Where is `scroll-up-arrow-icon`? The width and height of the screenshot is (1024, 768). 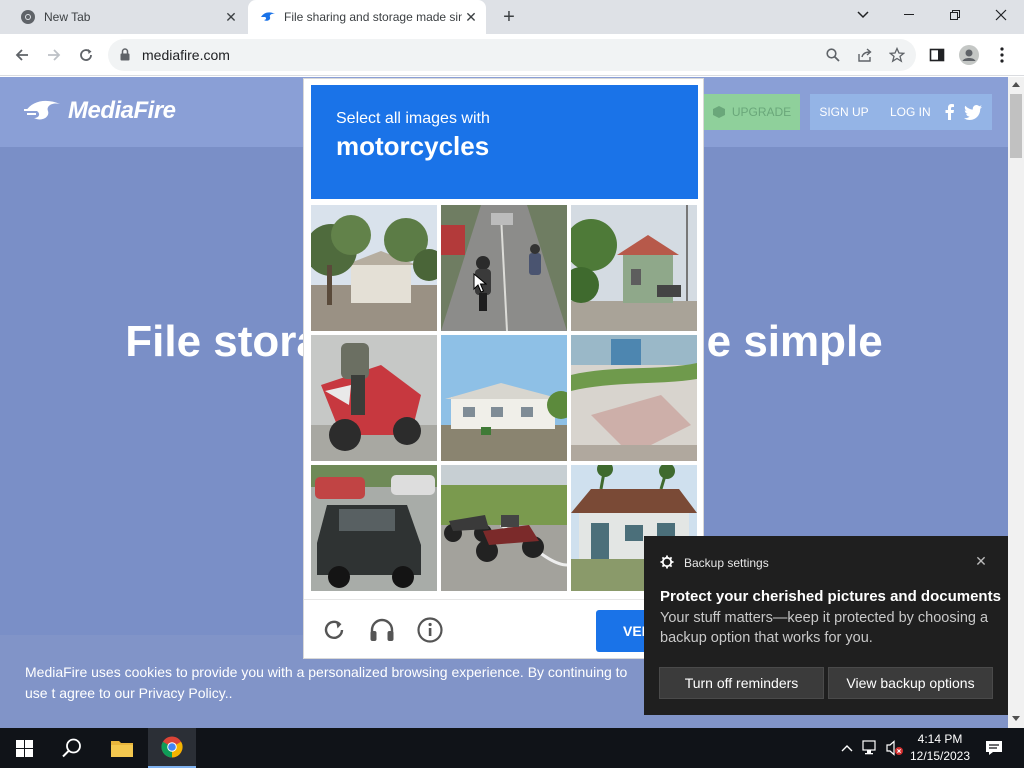 scroll-up-arrow-icon is located at coordinates (1016, 84).